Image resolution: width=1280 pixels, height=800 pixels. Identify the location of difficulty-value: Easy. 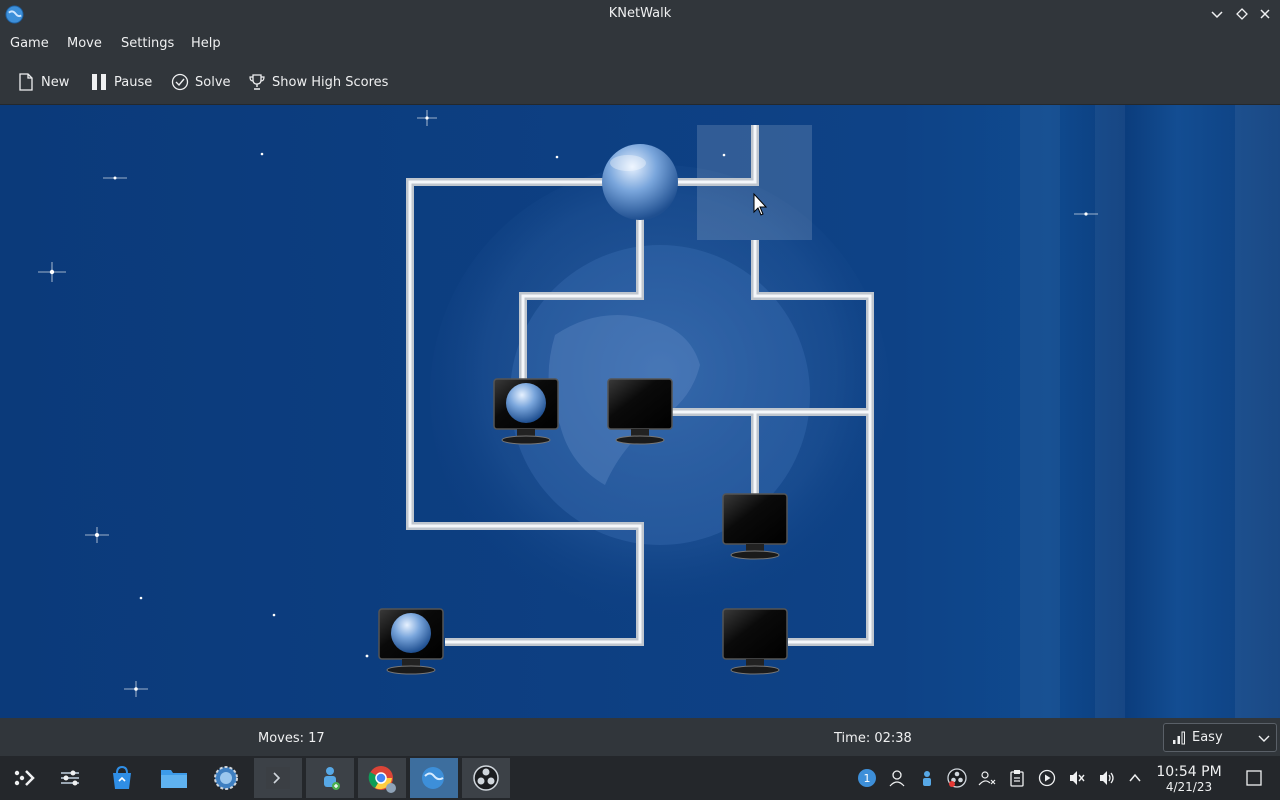
(1207, 737).